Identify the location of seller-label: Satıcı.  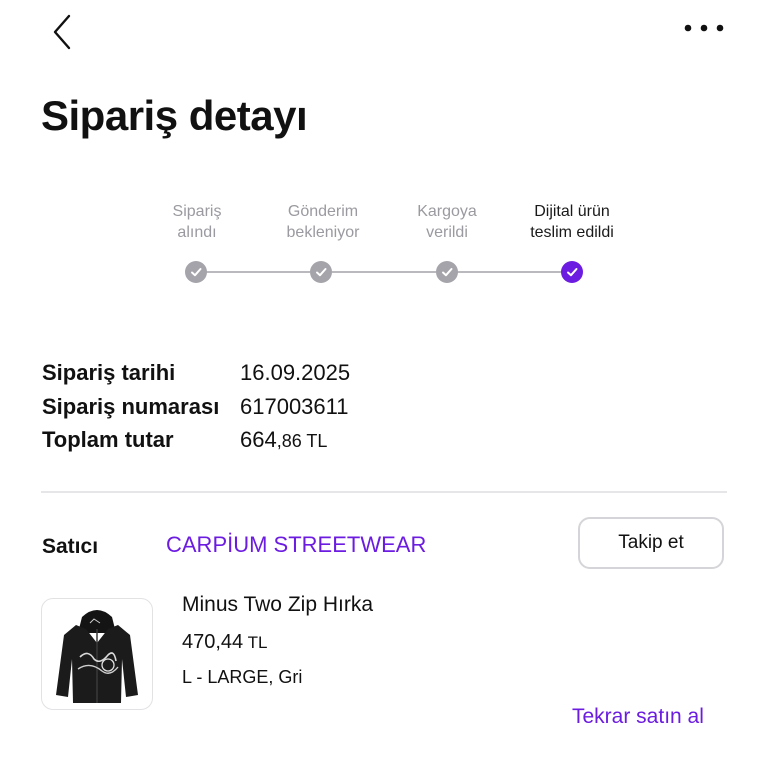
(70, 546).